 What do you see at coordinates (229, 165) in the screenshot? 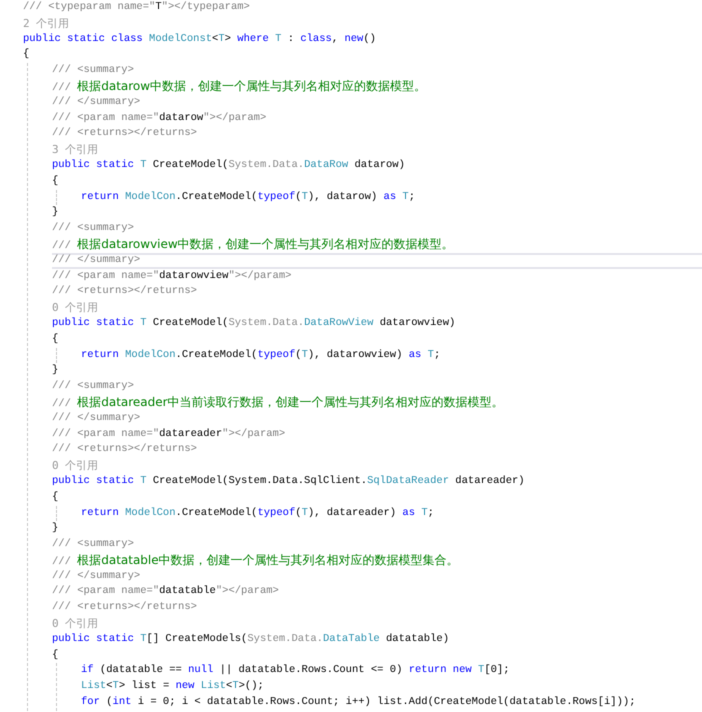
I see `code-line: public static T CreateModel(System.Data.DataRow datarow)` at bounding box center [229, 165].